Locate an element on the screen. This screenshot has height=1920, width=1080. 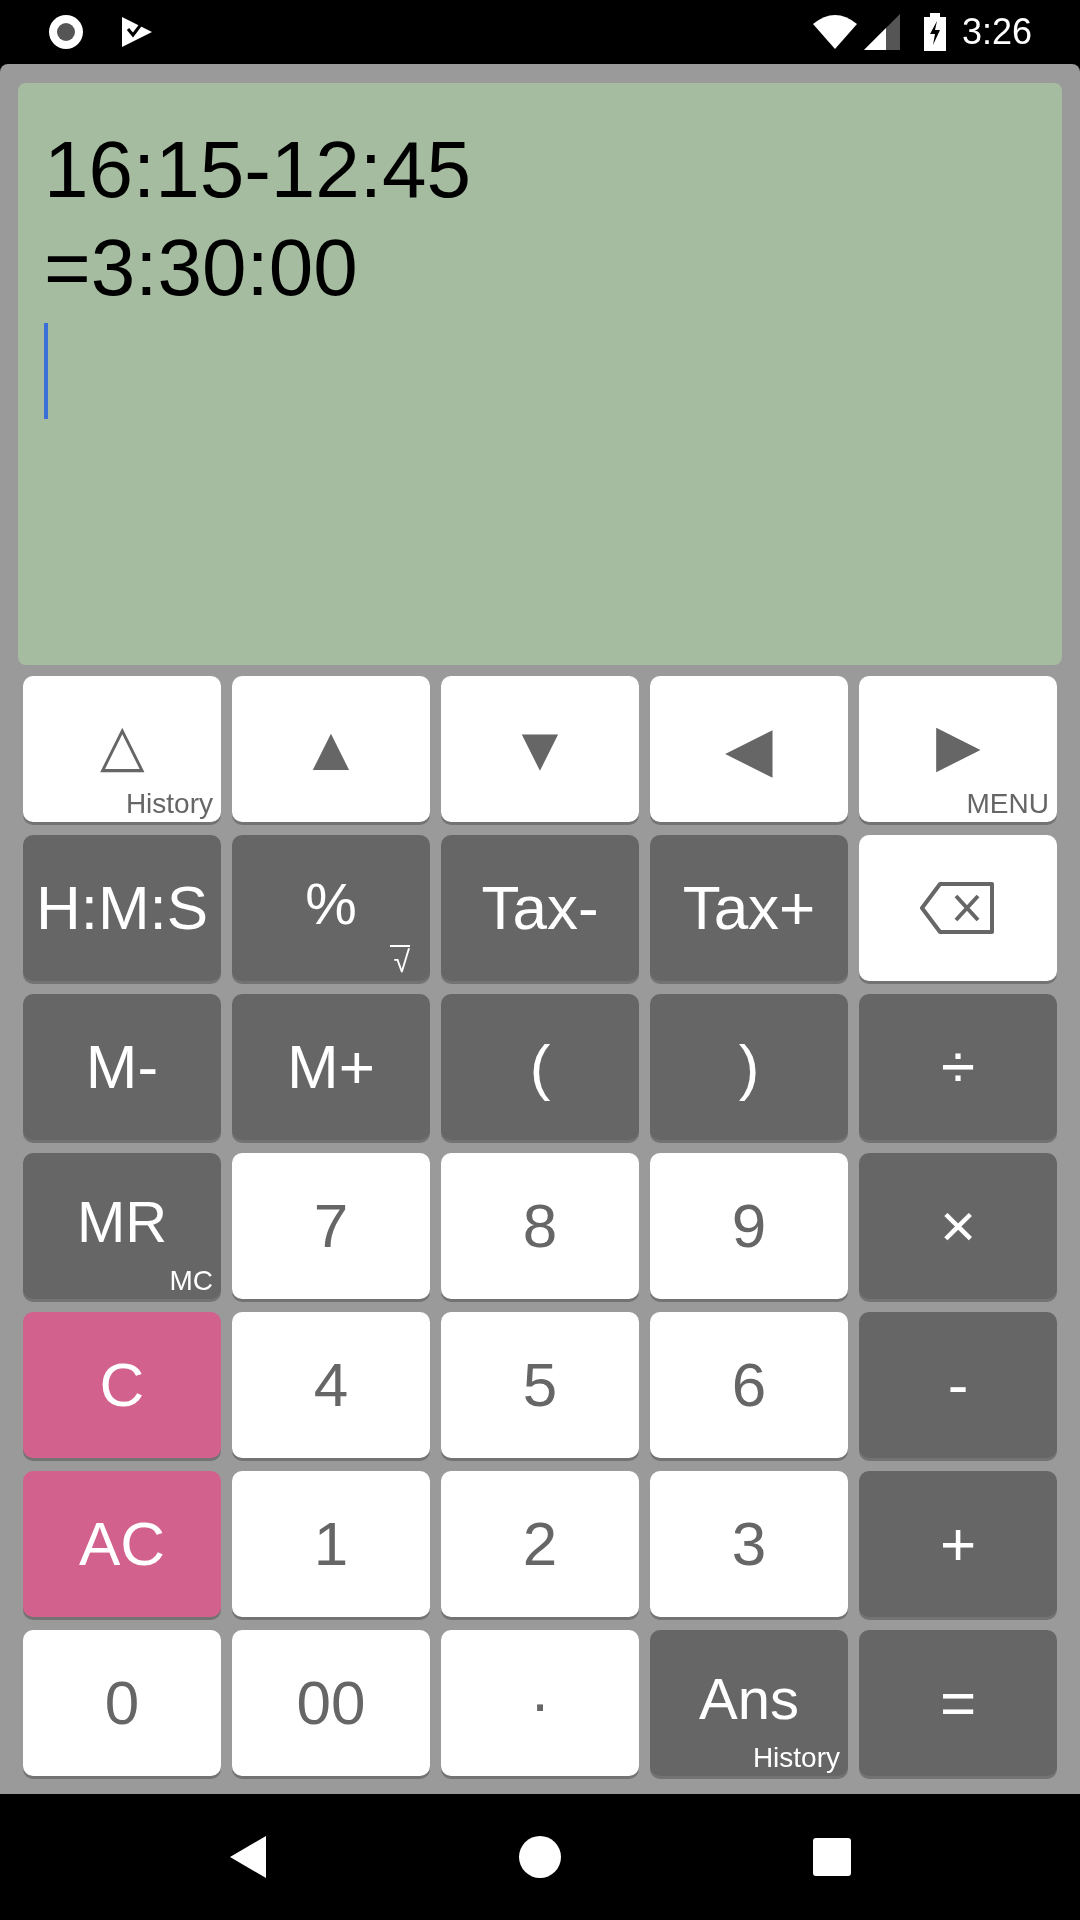
calculator-key: H:M:S is located at coordinates (122, 908).